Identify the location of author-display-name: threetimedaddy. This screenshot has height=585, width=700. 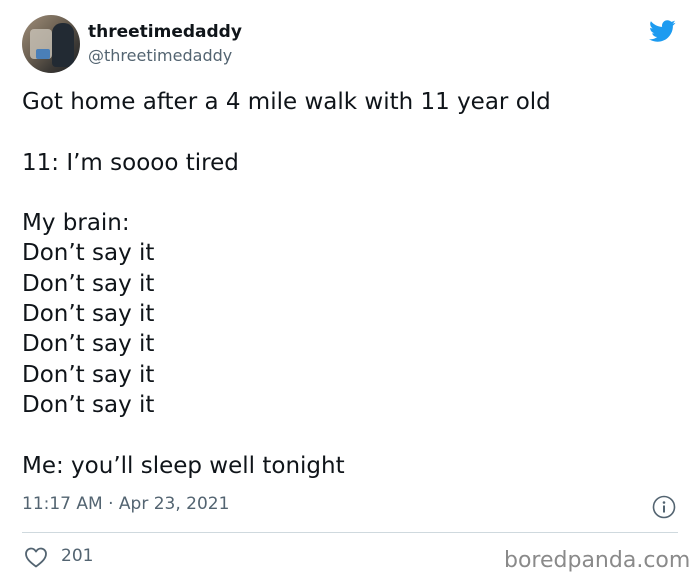
(165, 32).